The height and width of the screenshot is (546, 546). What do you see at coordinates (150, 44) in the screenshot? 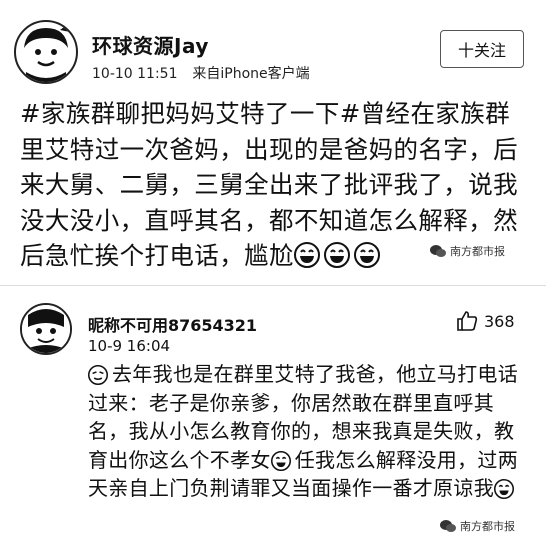
I see `author-name: 环球资源Jay` at bounding box center [150, 44].